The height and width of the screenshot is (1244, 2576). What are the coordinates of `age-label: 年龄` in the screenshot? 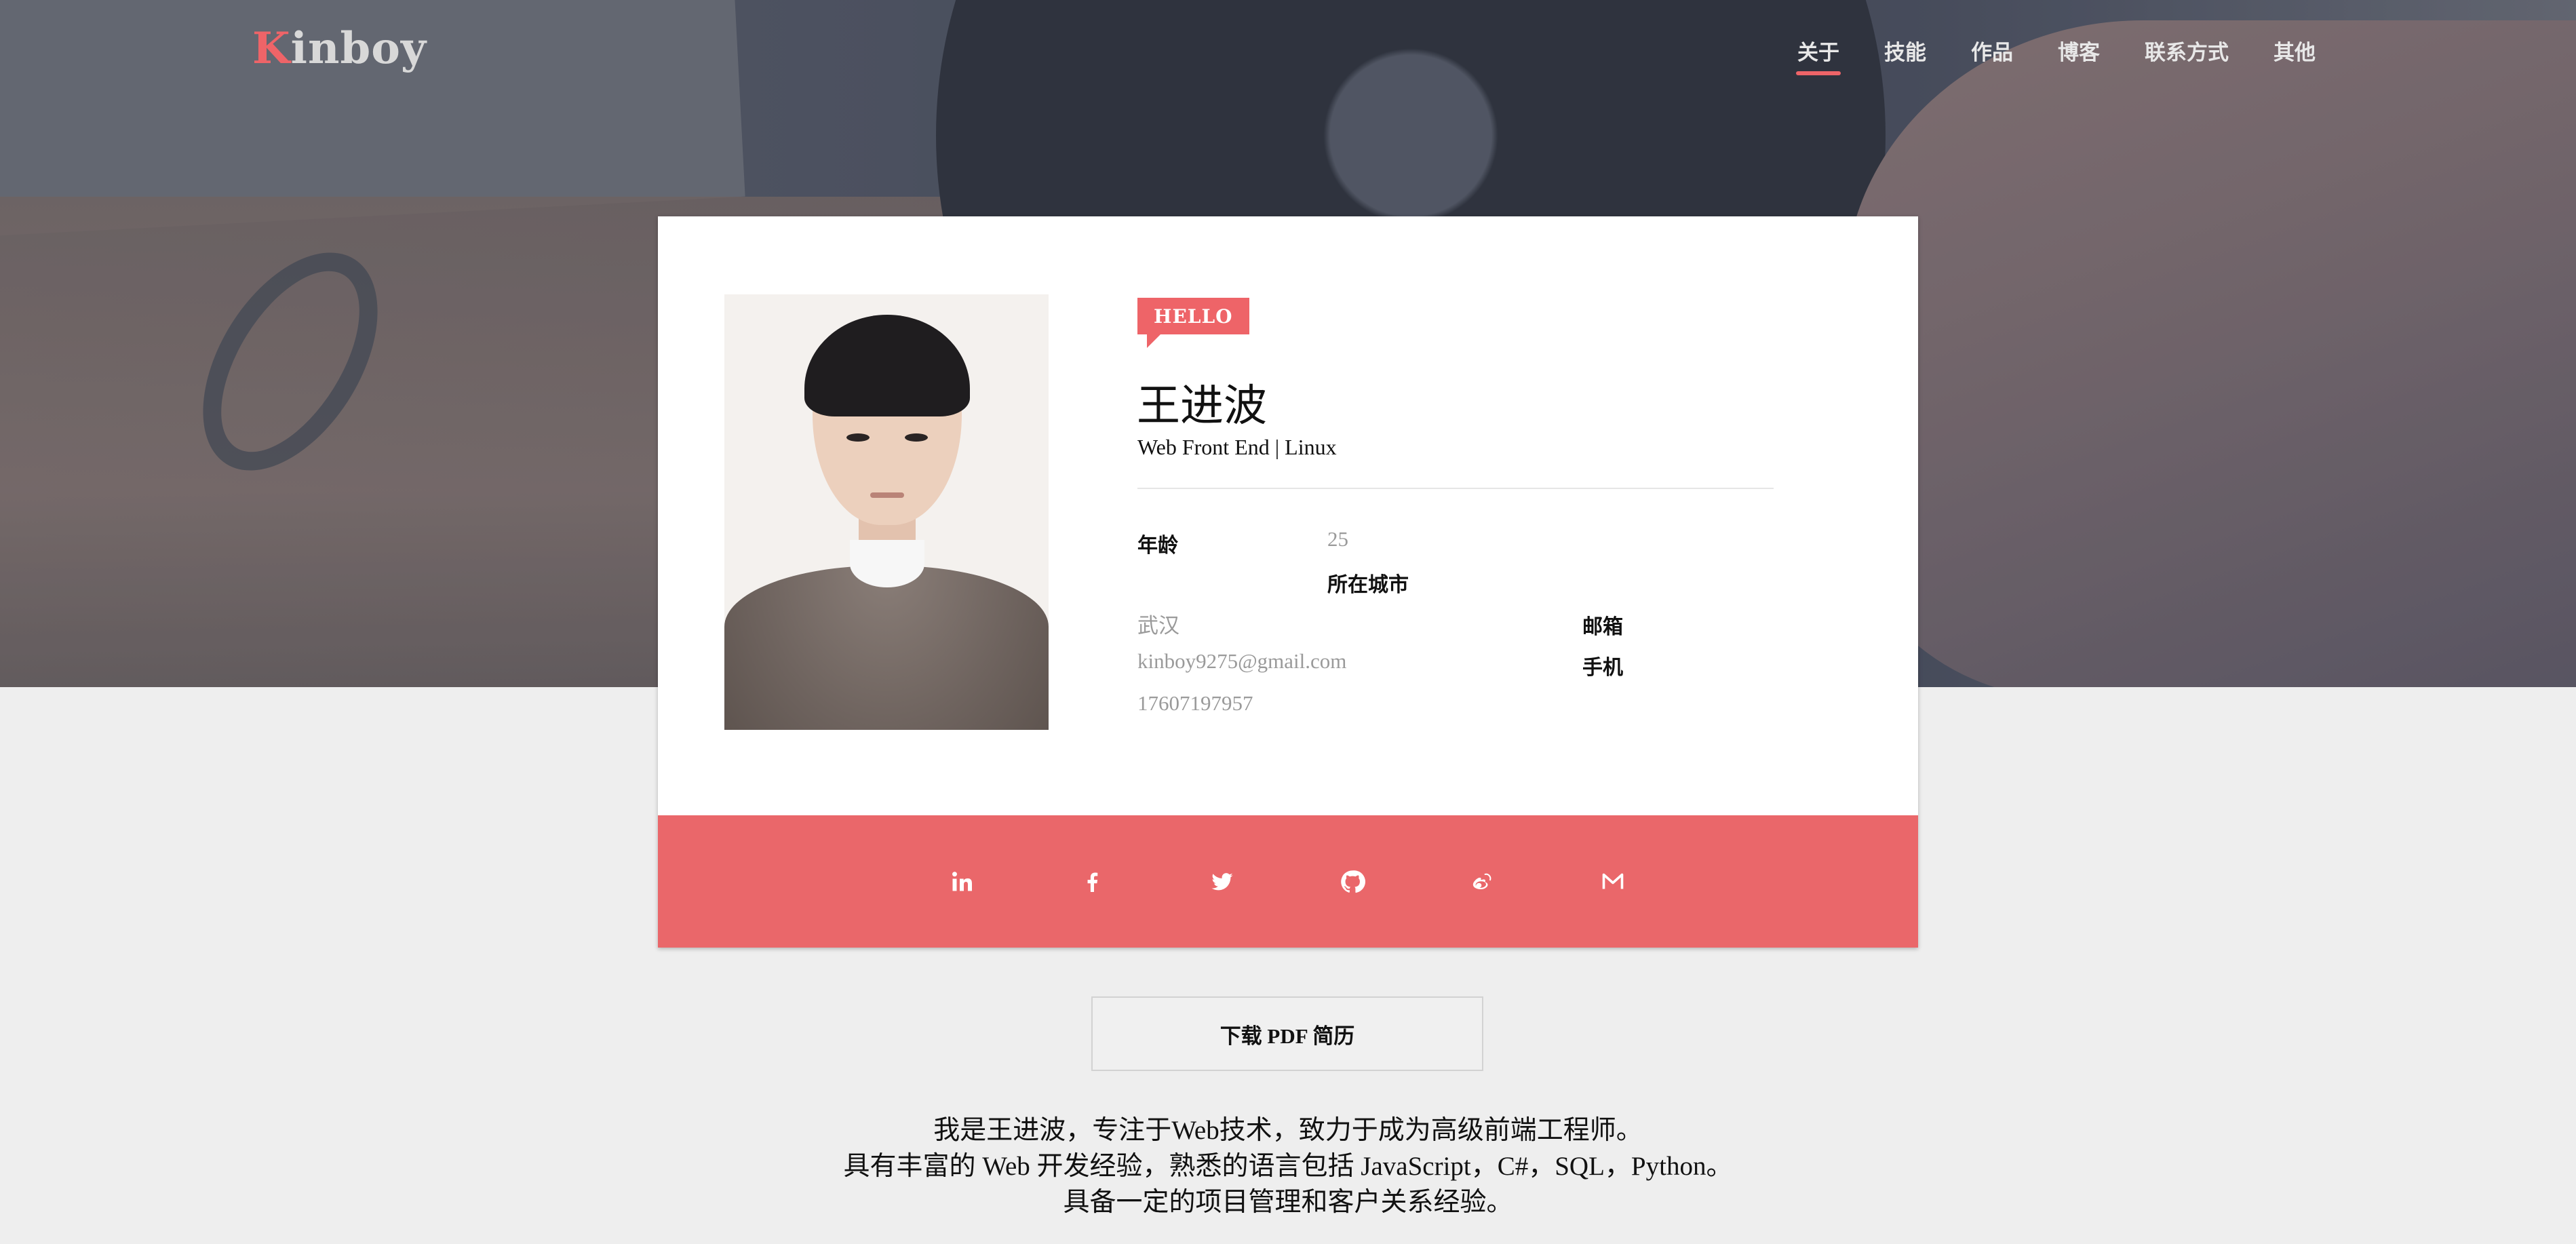 It's located at (1157, 546).